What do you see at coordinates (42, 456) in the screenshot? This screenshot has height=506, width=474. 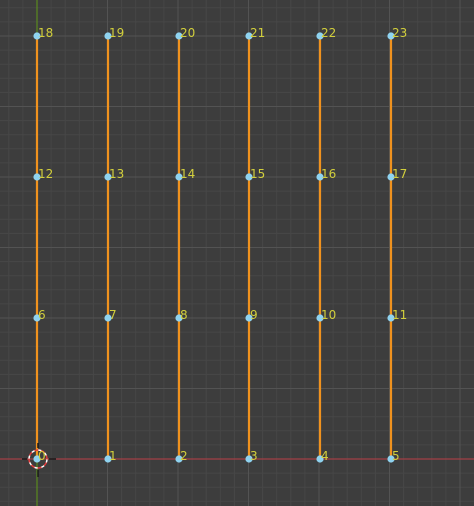 I see `vertex-index-label: 0` at bounding box center [42, 456].